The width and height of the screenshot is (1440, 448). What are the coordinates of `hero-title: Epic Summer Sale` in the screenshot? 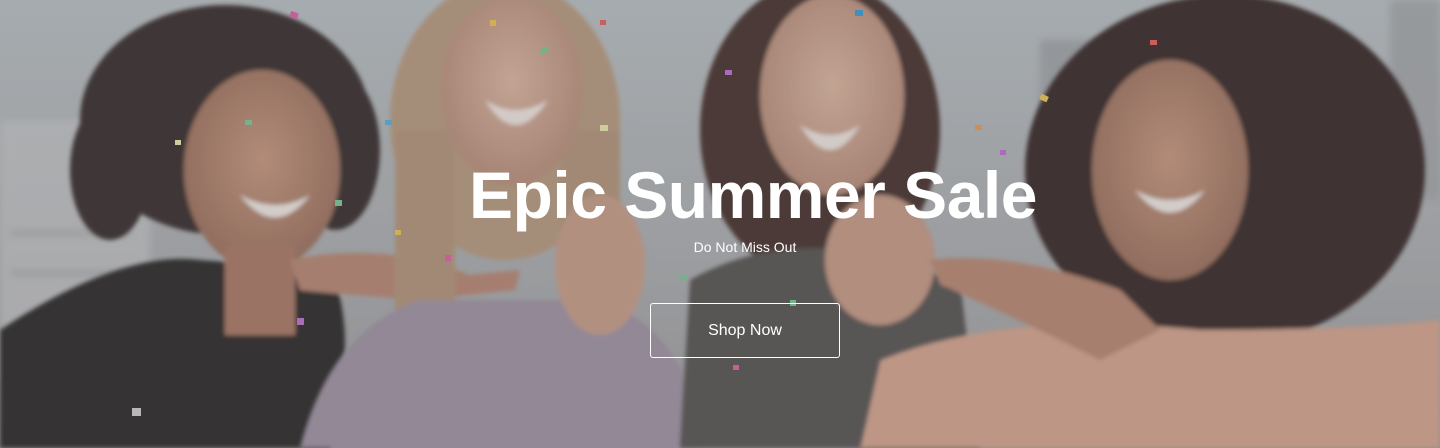 It's located at (753, 195).